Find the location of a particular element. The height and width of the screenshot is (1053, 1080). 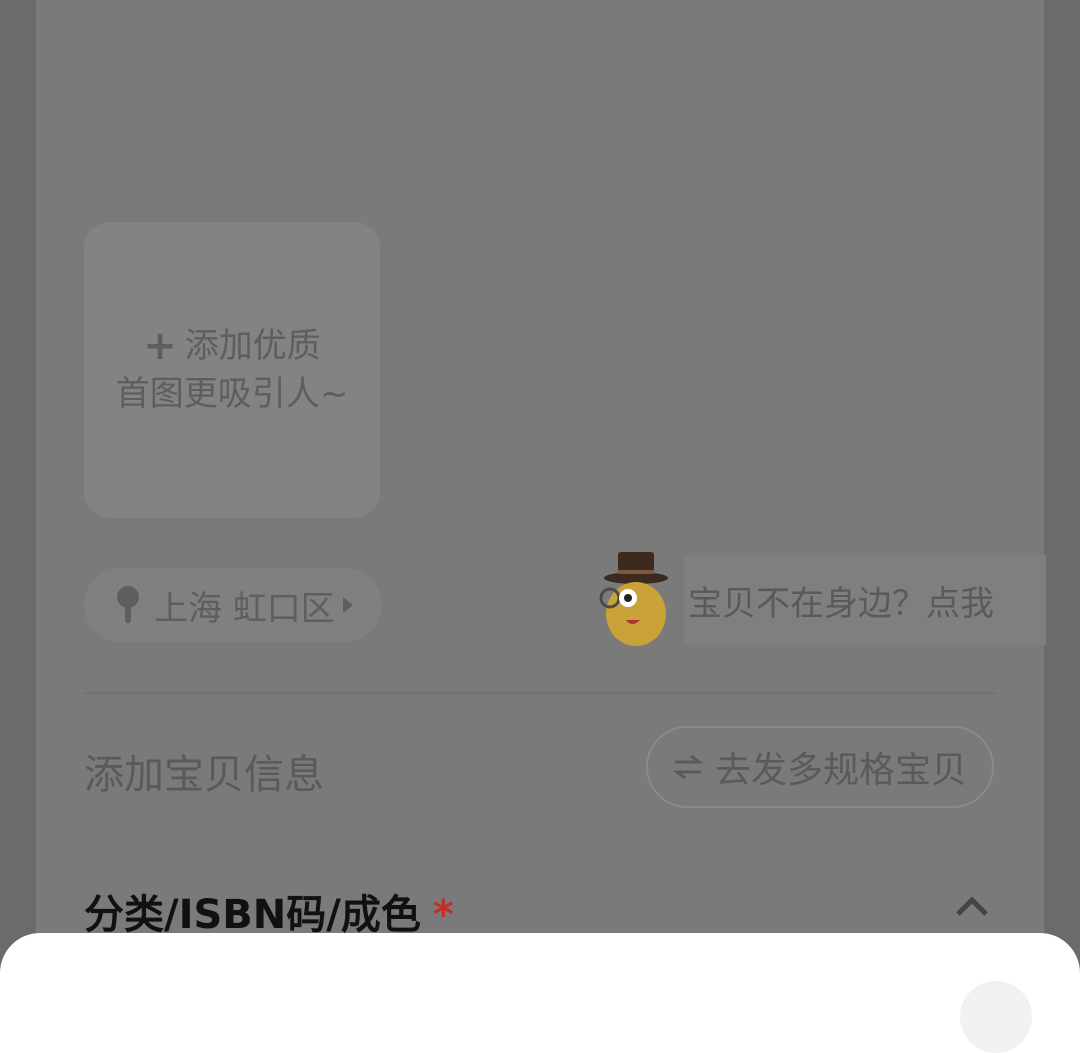

add-main-photo-button: + 添加优质 首图更吸引人~ is located at coordinates (232, 370).